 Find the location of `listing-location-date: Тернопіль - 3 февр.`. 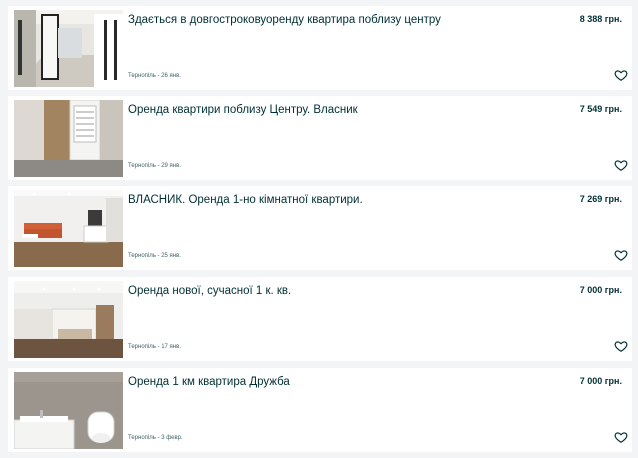

listing-location-date: Тернопіль - 3 февр. is located at coordinates (155, 438).